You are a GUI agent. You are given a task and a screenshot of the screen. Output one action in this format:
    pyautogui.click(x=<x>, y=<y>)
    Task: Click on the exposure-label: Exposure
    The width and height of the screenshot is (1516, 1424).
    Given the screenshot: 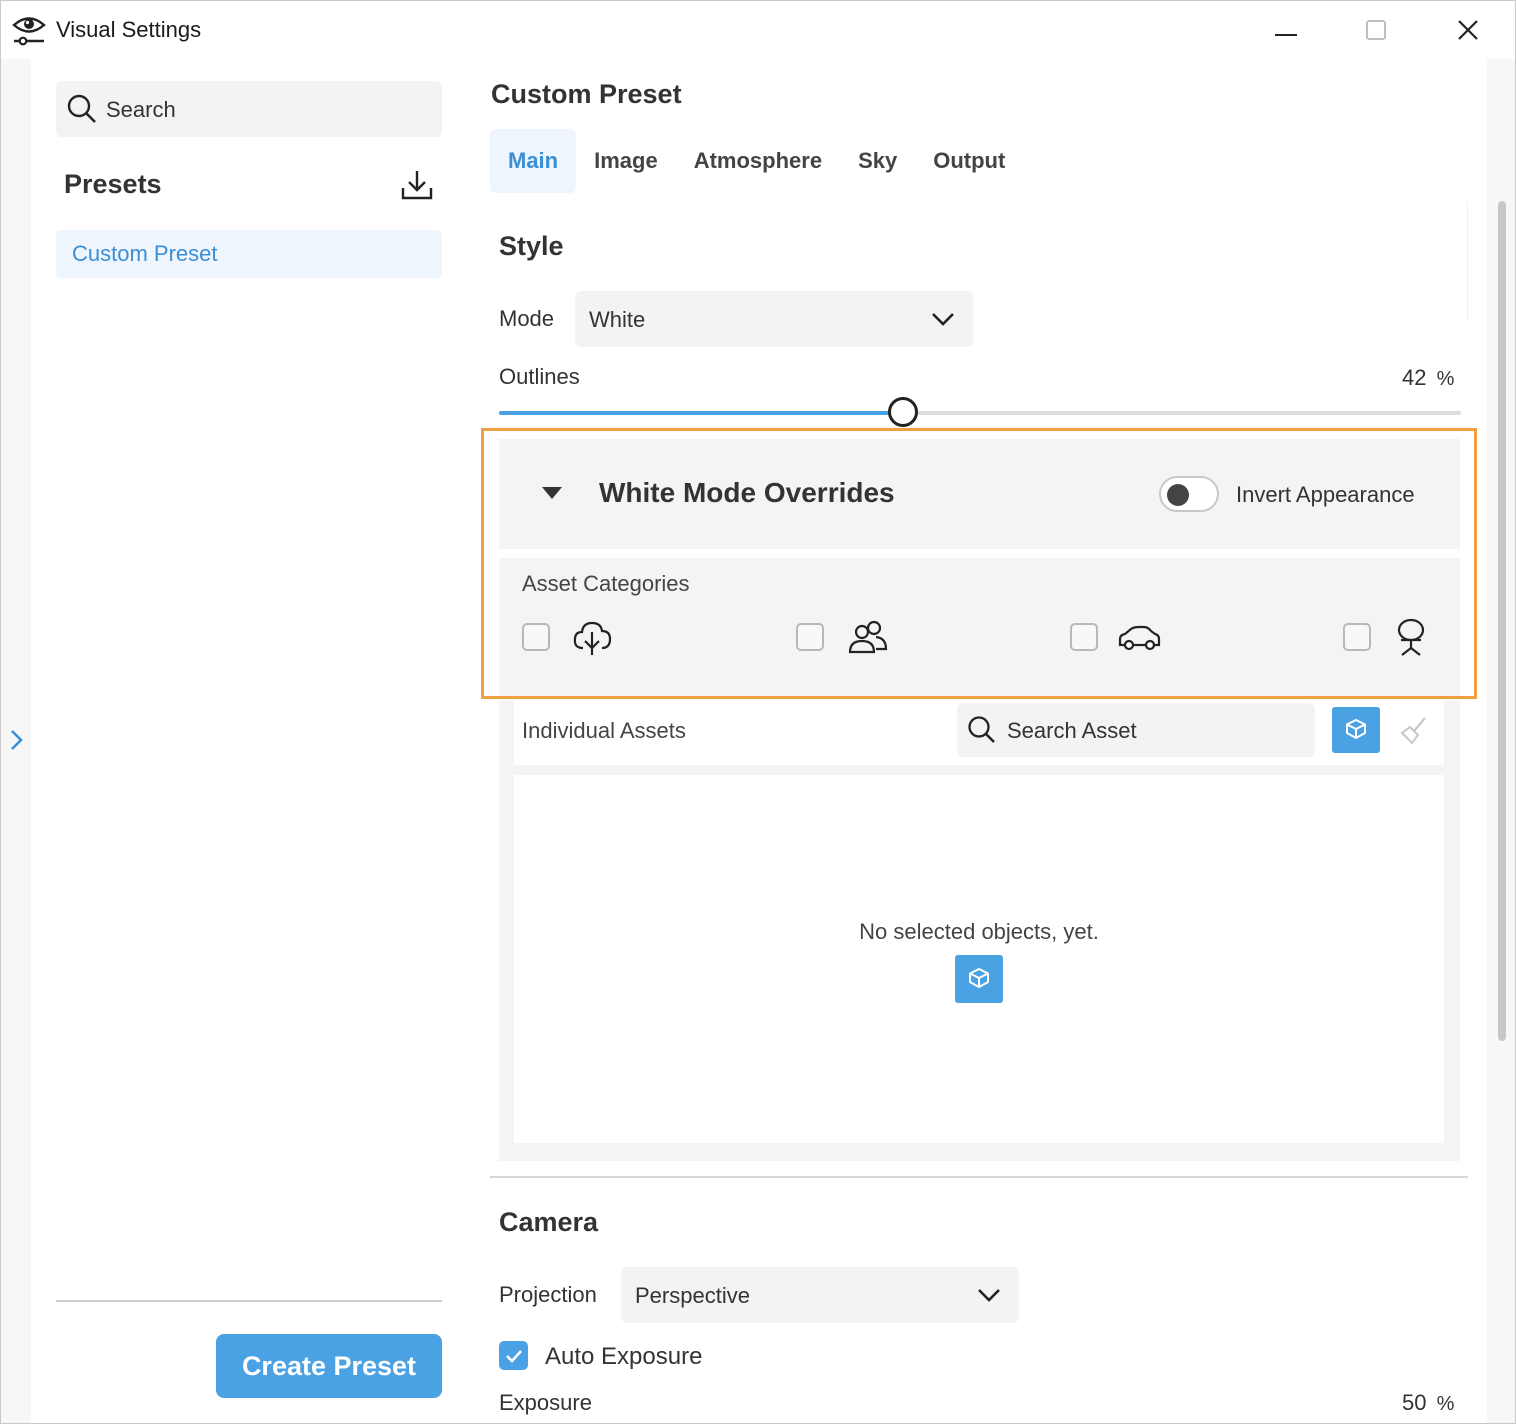 What is the action you would take?
    pyautogui.click(x=545, y=1402)
    